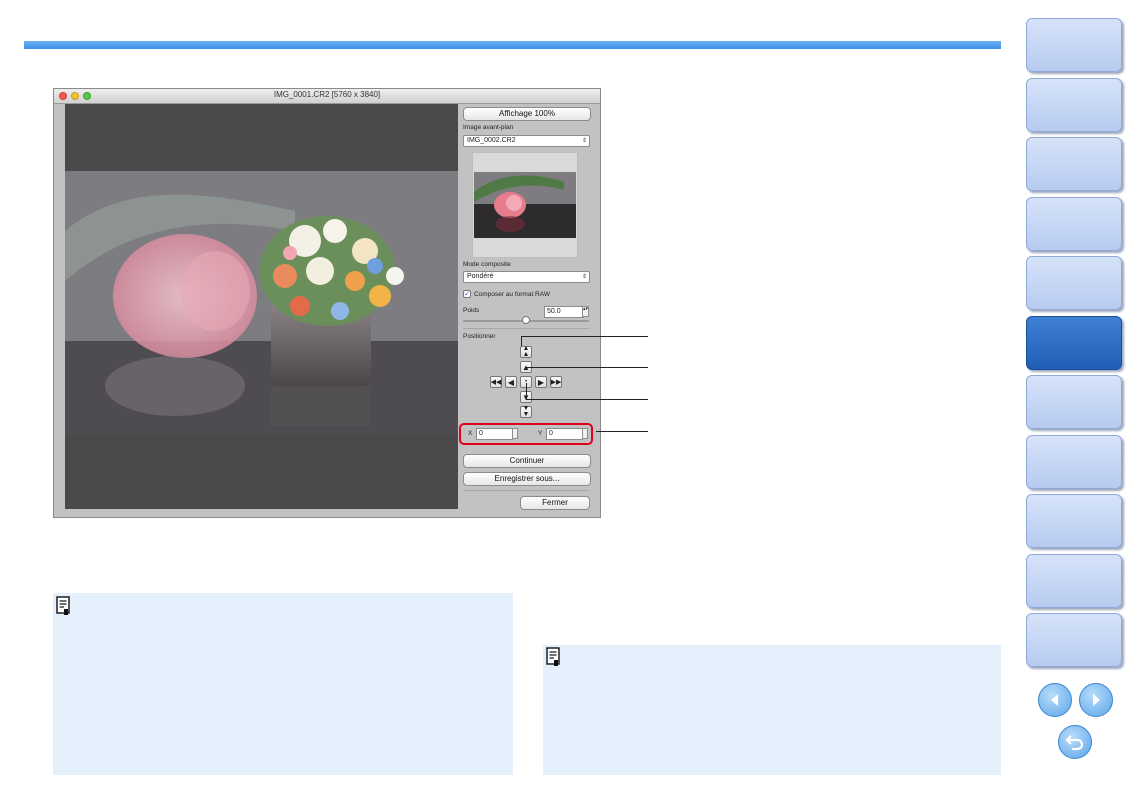 Image resolution: width=1132 pixels, height=800 pixels. I want to click on move-down-fast-button: ▼ ▼, so click(526, 411).